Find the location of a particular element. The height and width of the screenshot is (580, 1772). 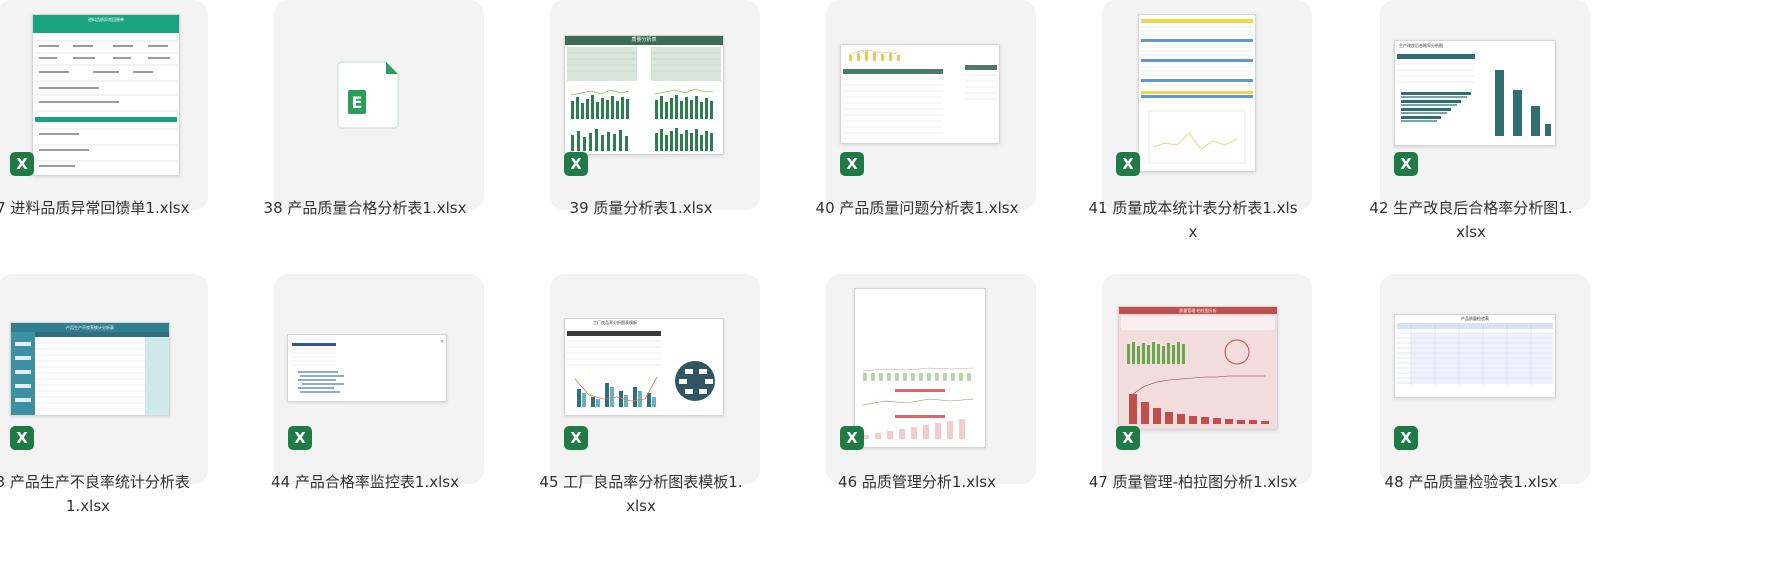

file-name-48: 48 产品质量检验表1.xlsx is located at coordinates (1471, 482).